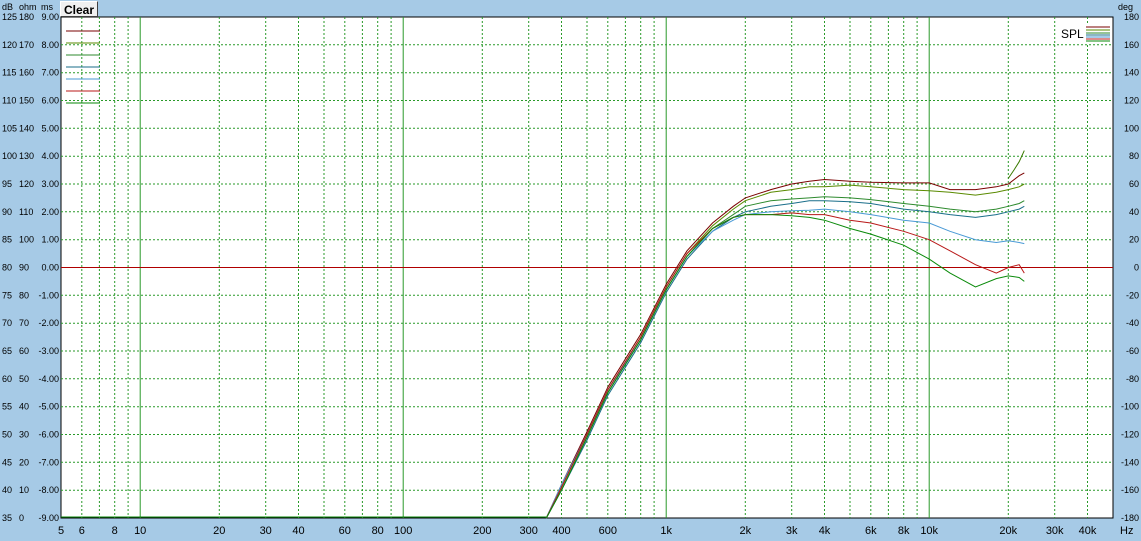 This screenshot has width=1141, height=541. I want to click on y-tick-deg: 160, so click(1131, 45).